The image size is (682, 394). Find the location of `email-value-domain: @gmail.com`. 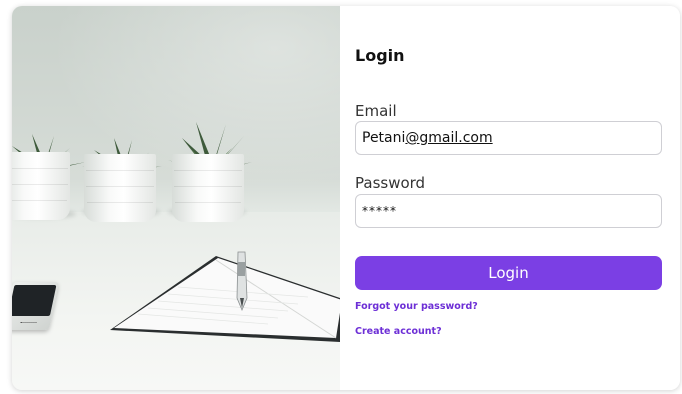

email-value-domain: @gmail.com is located at coordinates (449, 138).